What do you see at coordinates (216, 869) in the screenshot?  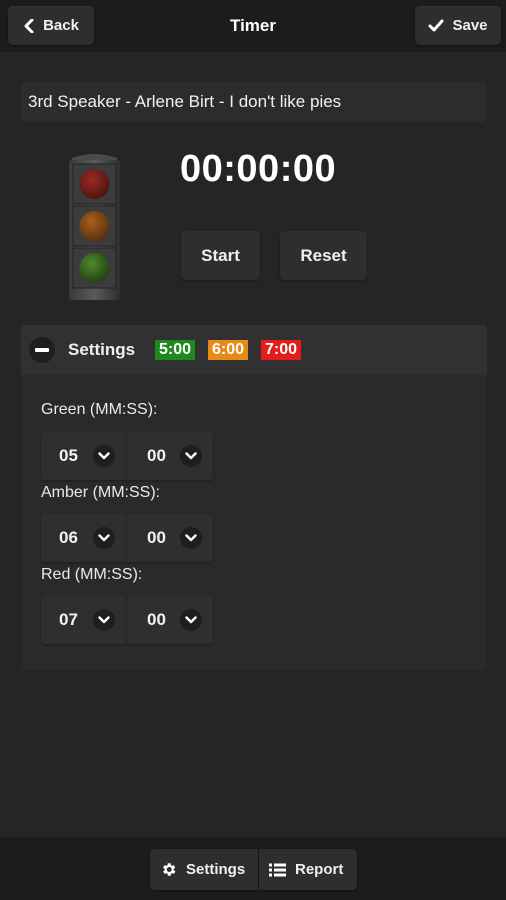 I see `footer-settings-label: Settings` at bounding box center [216, 869].